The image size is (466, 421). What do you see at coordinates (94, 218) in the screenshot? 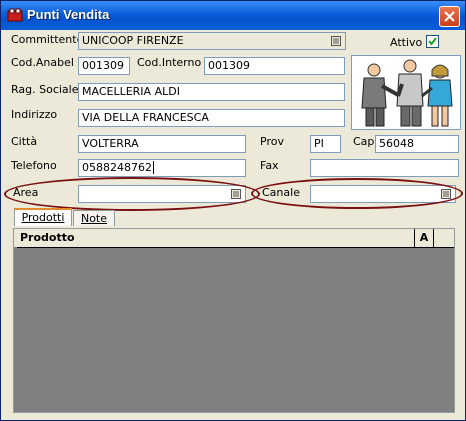
I see `tab-note: Note` at bounding box center [94, 218].